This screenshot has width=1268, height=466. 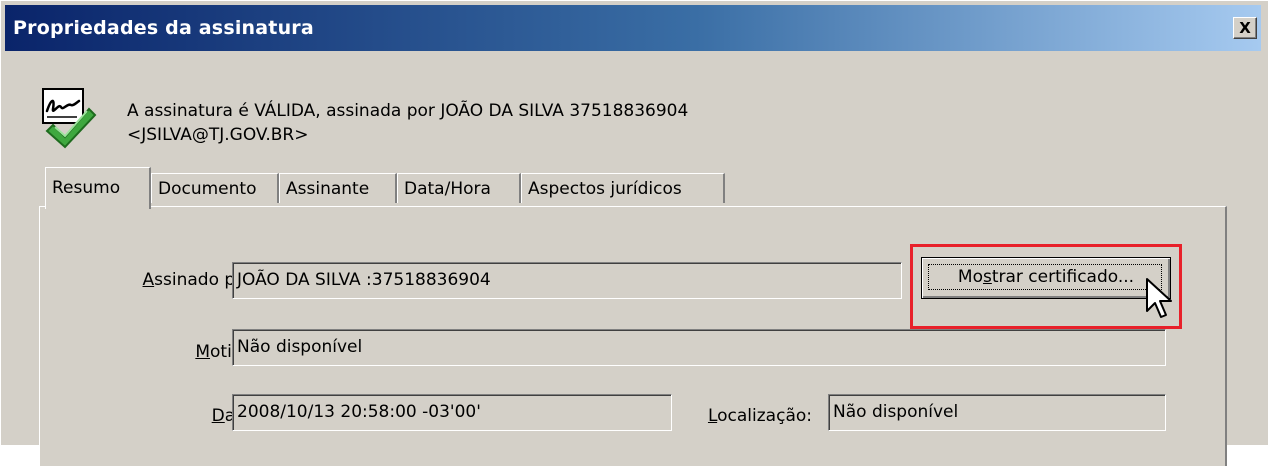 What do you see at coordinates (1159, 298) in the screenshot?
I see `mouse-pointer-icon` at bounding box center [1159, 298].